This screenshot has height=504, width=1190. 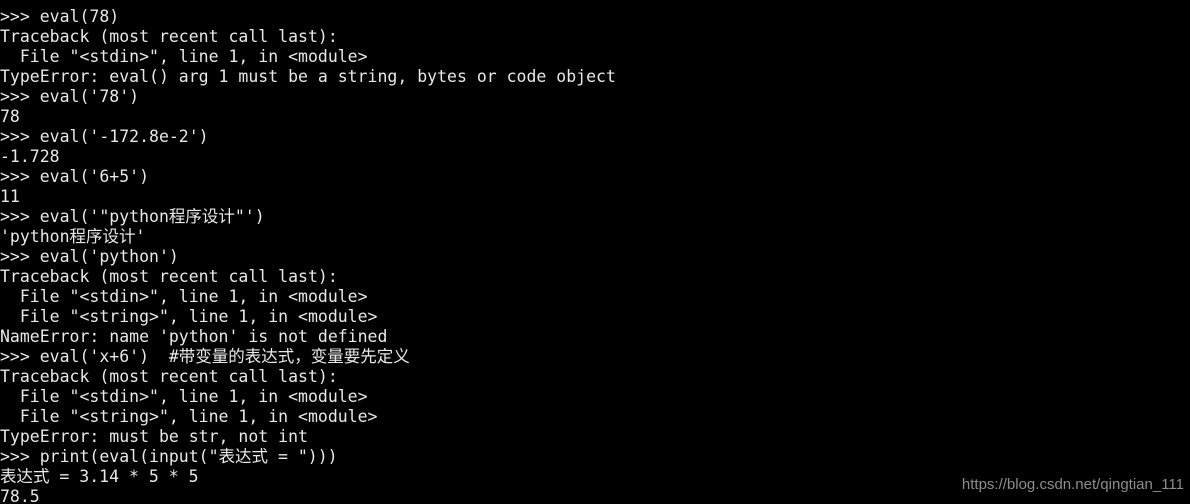 What do you see at coordinates (75, 176) in the screenshot?
I see `console-line: >>> eval('6+5')` at bounding box center [75, 176].